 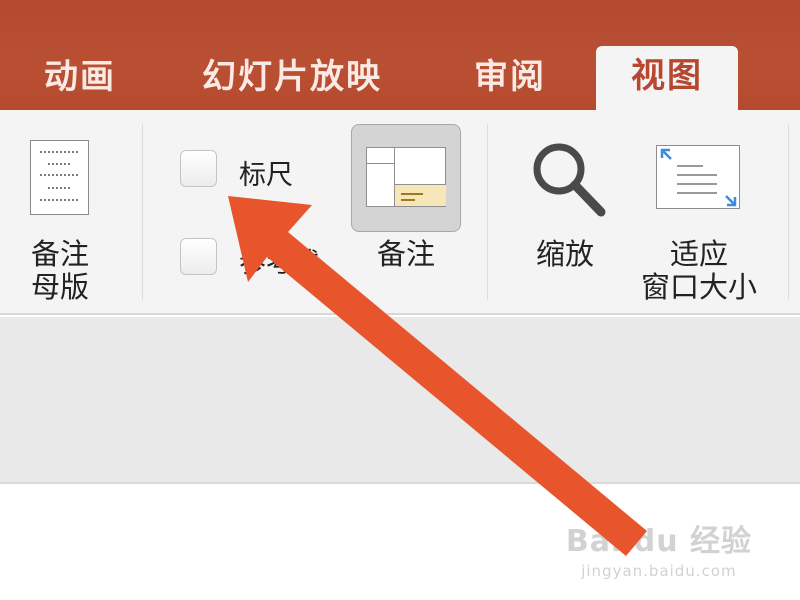 I want to click on notes-label: 备注, so click(x=405, y=254).